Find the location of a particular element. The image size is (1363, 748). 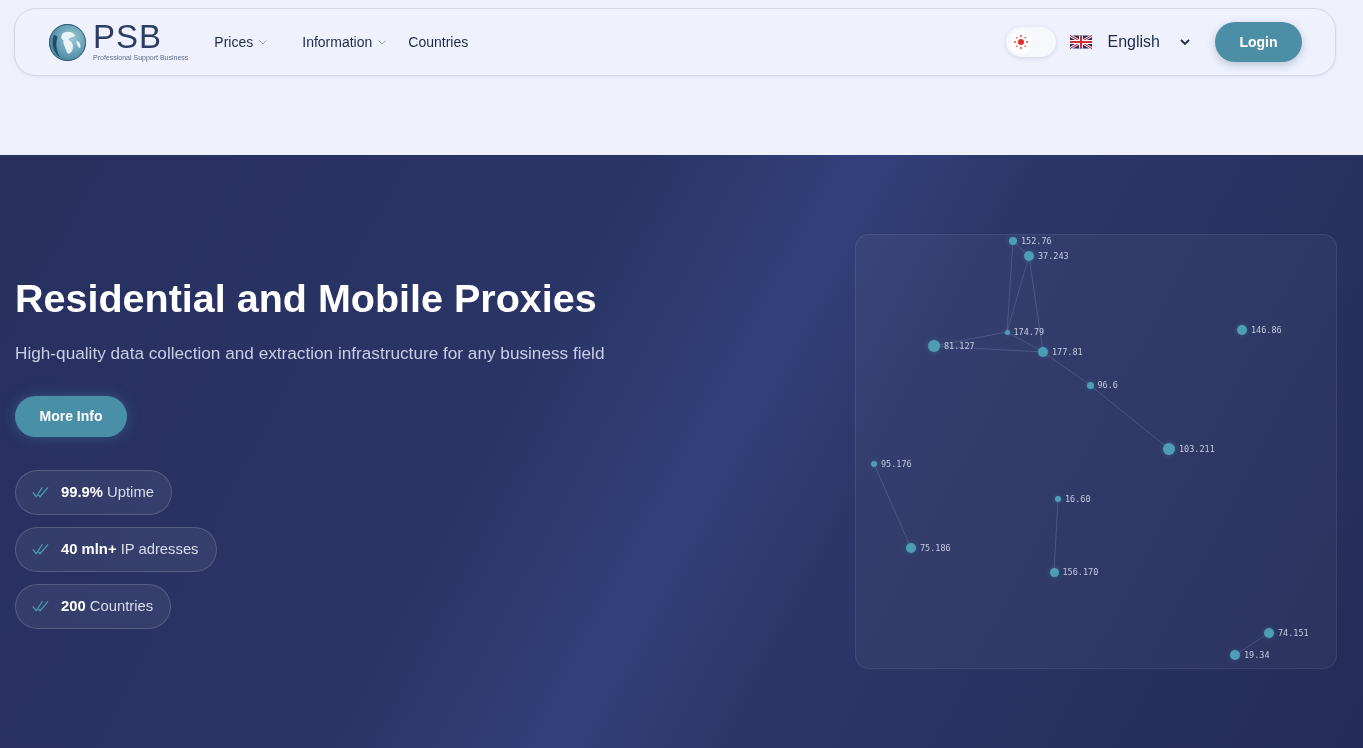

globe-logo-icon is located at coordinates (67, 42).